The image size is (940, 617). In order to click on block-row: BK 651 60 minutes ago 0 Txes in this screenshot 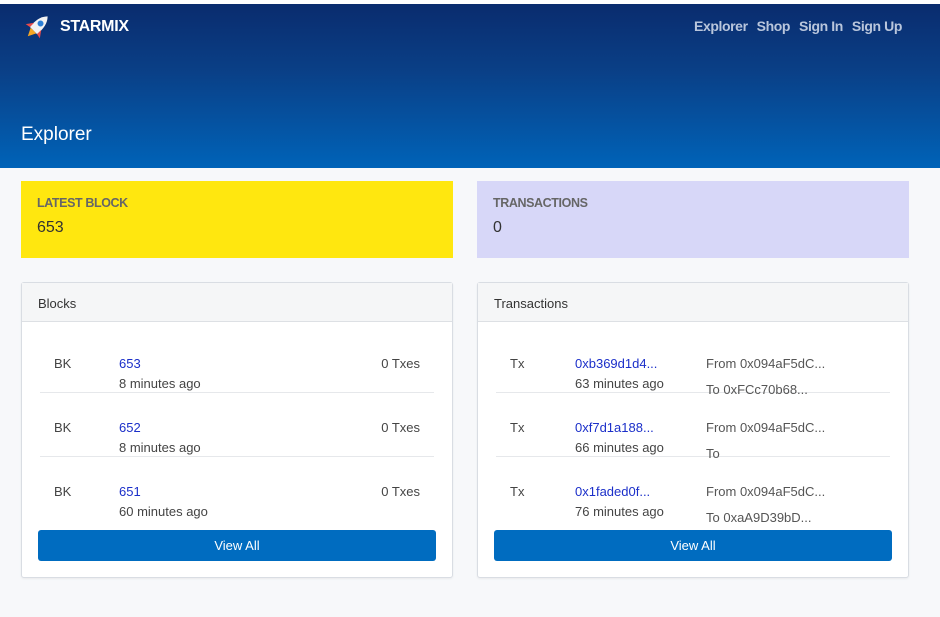, I will do `click(237, 489)`.